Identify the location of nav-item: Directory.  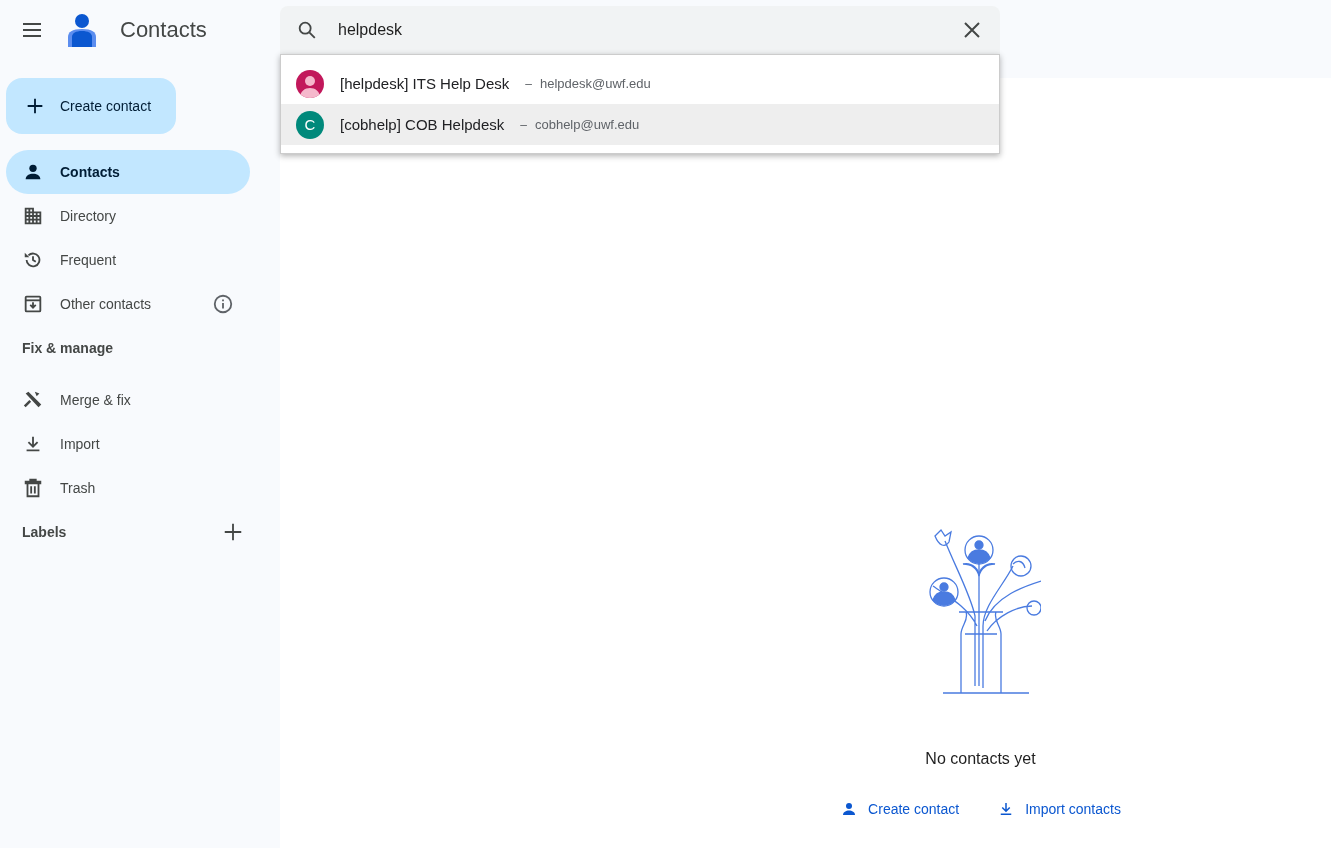
(128, 216).